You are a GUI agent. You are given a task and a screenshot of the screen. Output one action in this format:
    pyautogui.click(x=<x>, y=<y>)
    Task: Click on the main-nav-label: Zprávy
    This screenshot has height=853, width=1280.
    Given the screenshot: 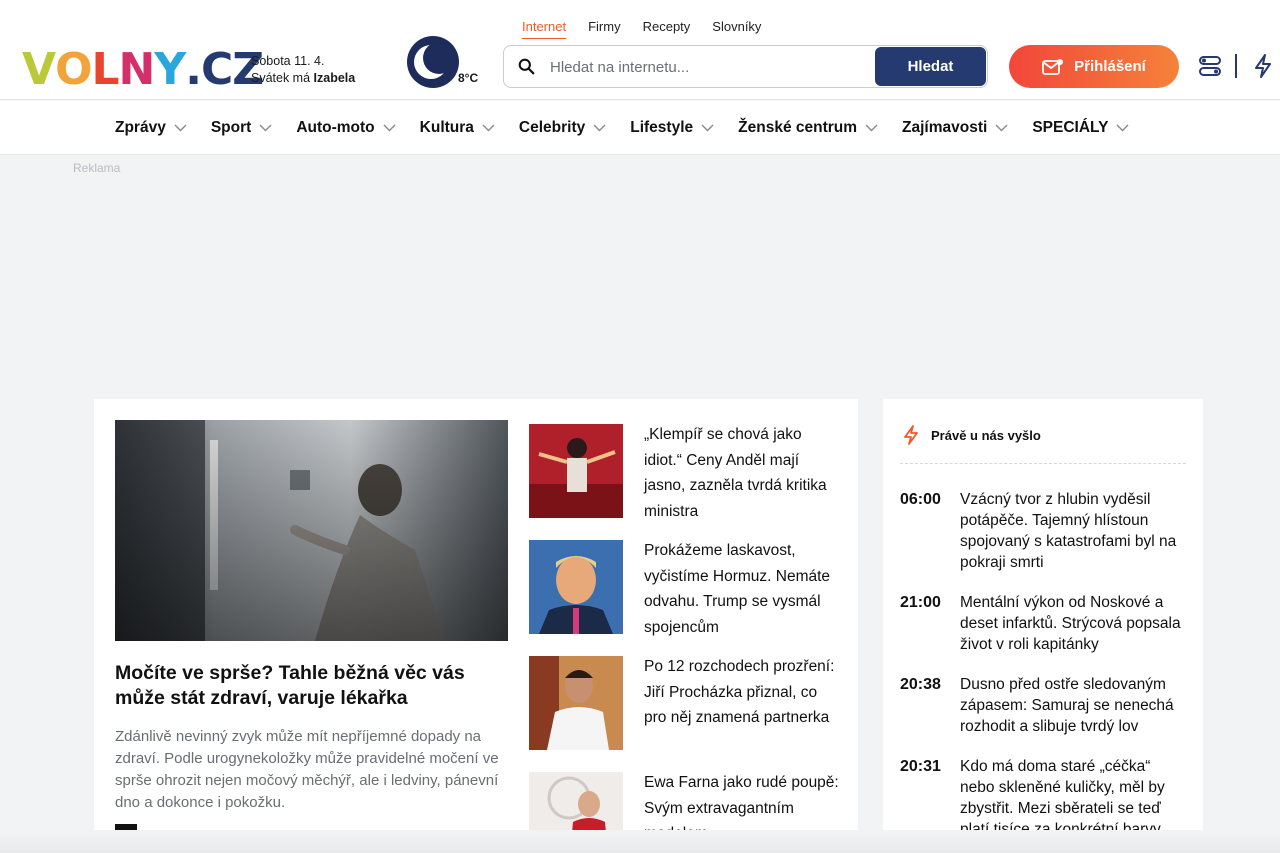 What is the action you would take?
    pyautogui.click(x=140, y=127)
    